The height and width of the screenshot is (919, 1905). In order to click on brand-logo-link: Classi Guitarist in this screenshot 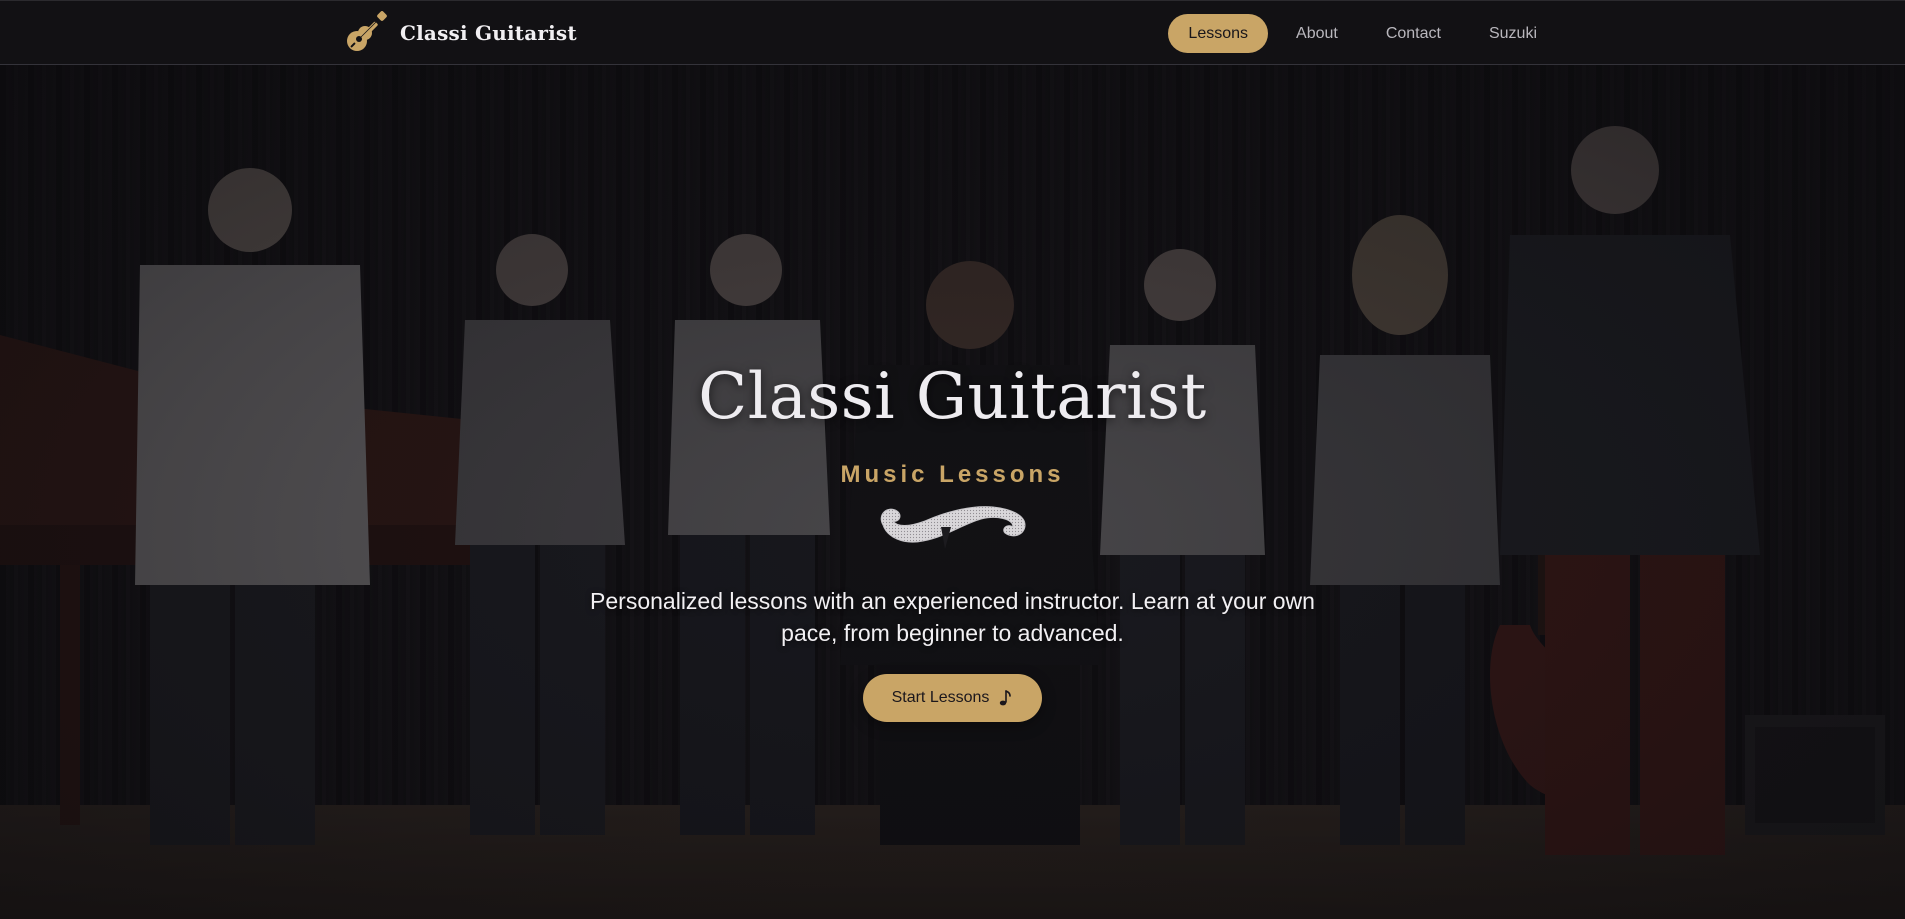, I will do `click(460, 33)`.